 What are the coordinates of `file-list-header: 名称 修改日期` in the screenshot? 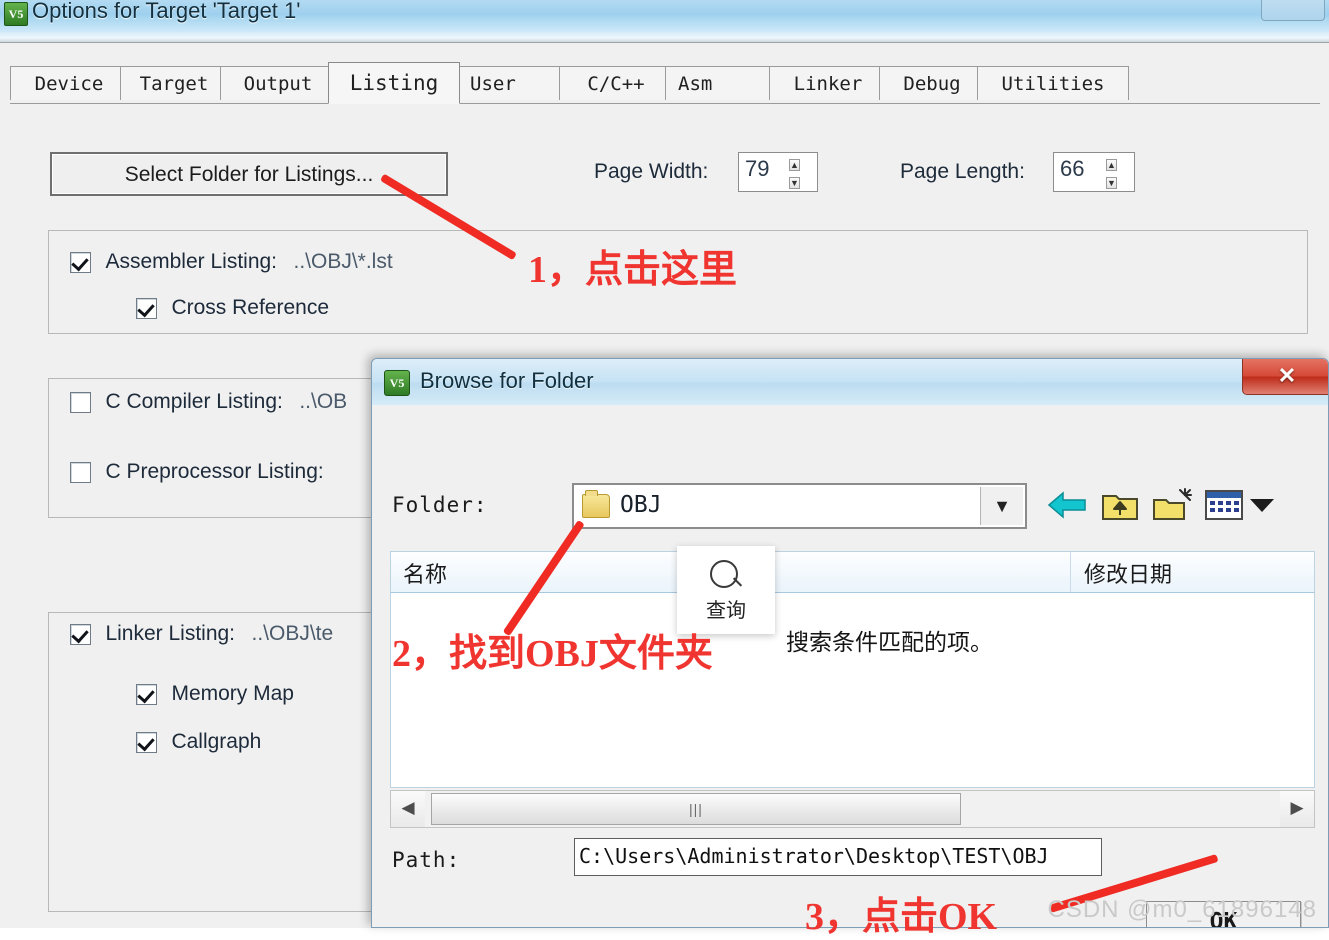 It's located at (852, 572).